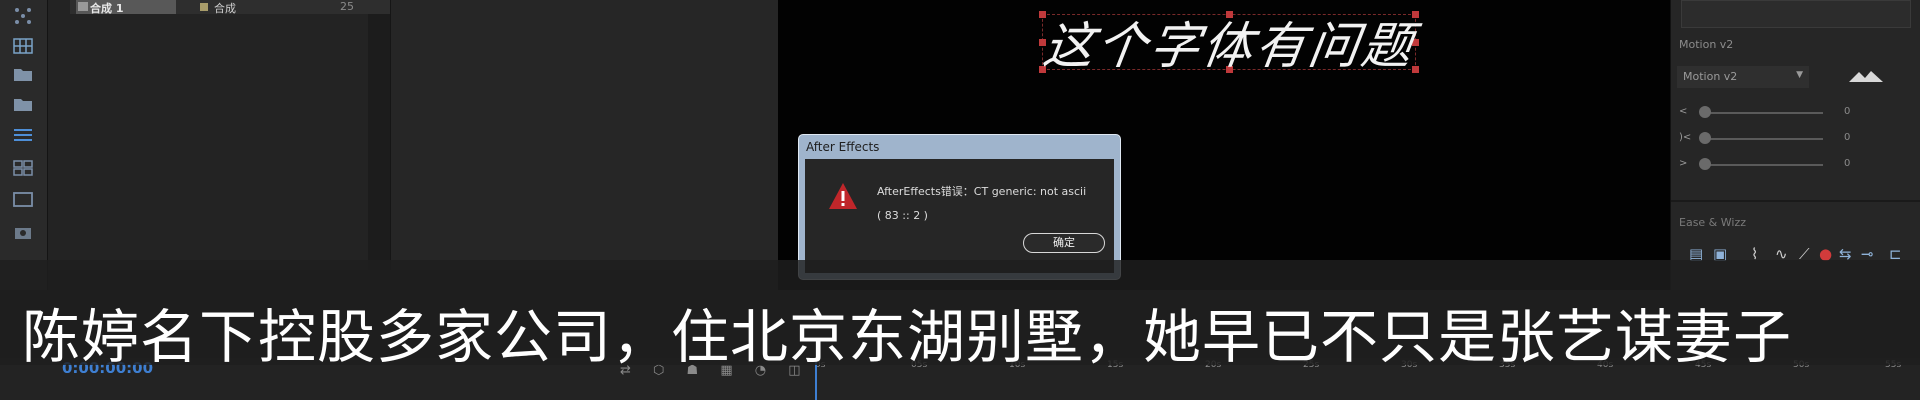 Image resolution: width=1920 pixels, height=400 pixels. I want to click on mountain-icon, so click(1867, 76).